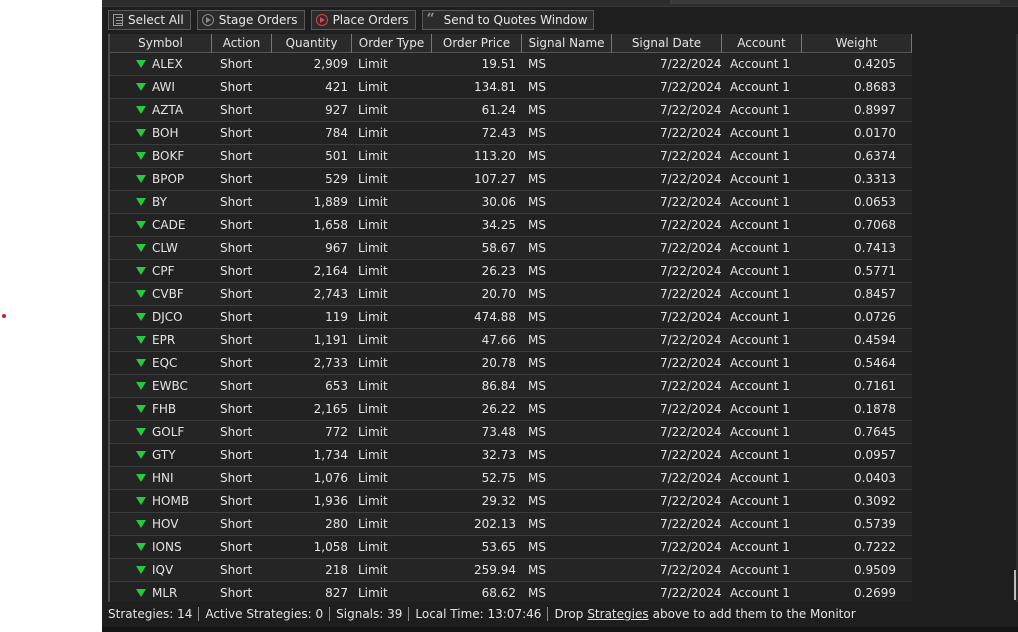 The width and height of the screenshot is (1018, 632). Describe the element at coordinates (161, 501) in the screenshot. I see `cell-symbol: HOMB` at that location.